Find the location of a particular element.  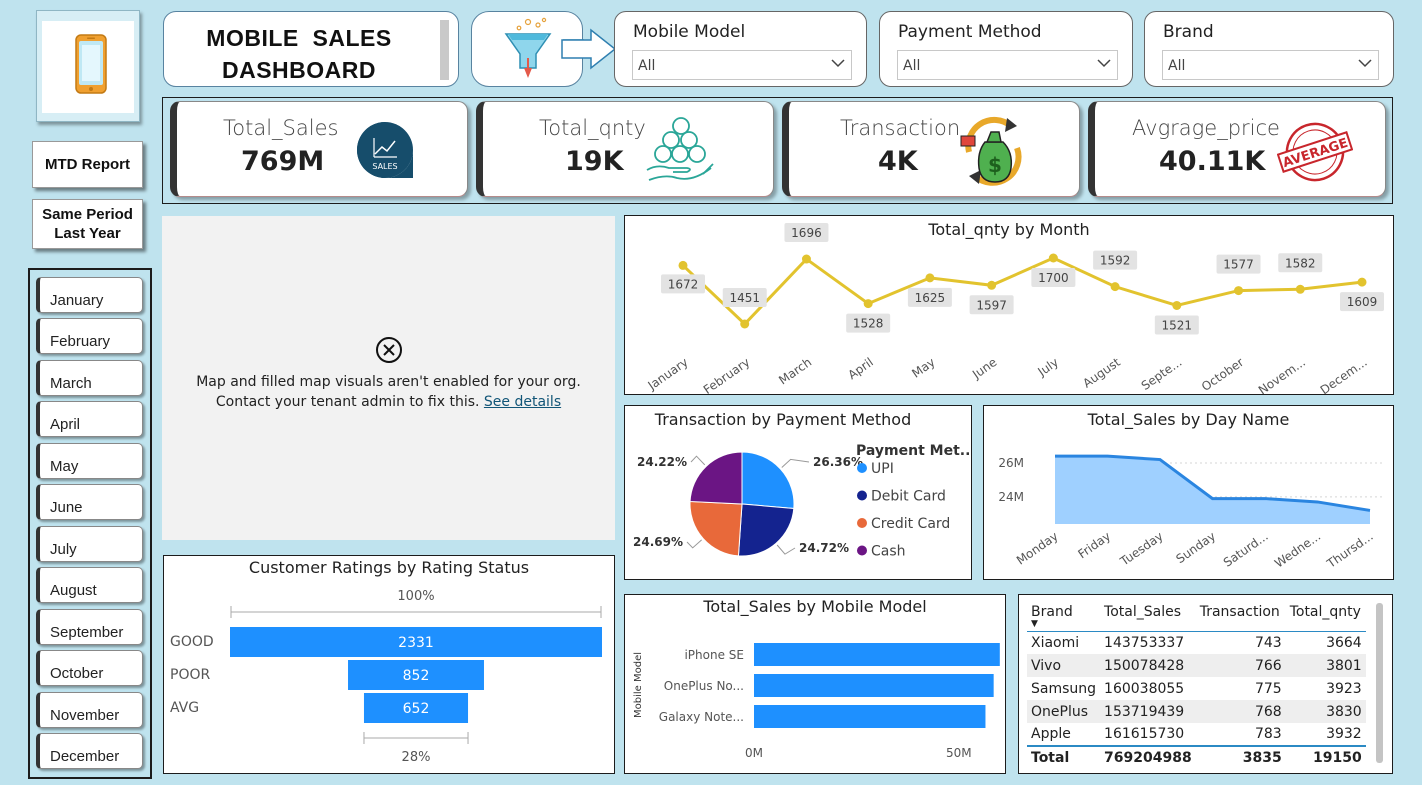

area-y-tick-label: 24M is located at coordinates (1011, 497).